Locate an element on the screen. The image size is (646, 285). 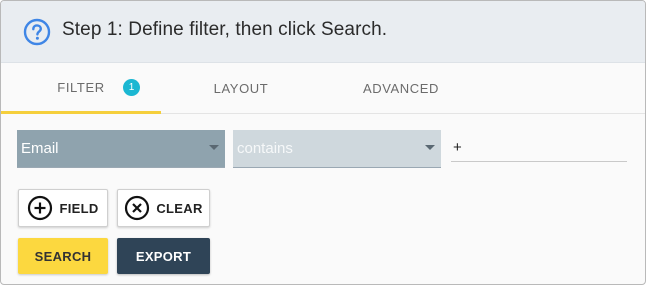
add-circle-icon is located at coordinates (40, 208).